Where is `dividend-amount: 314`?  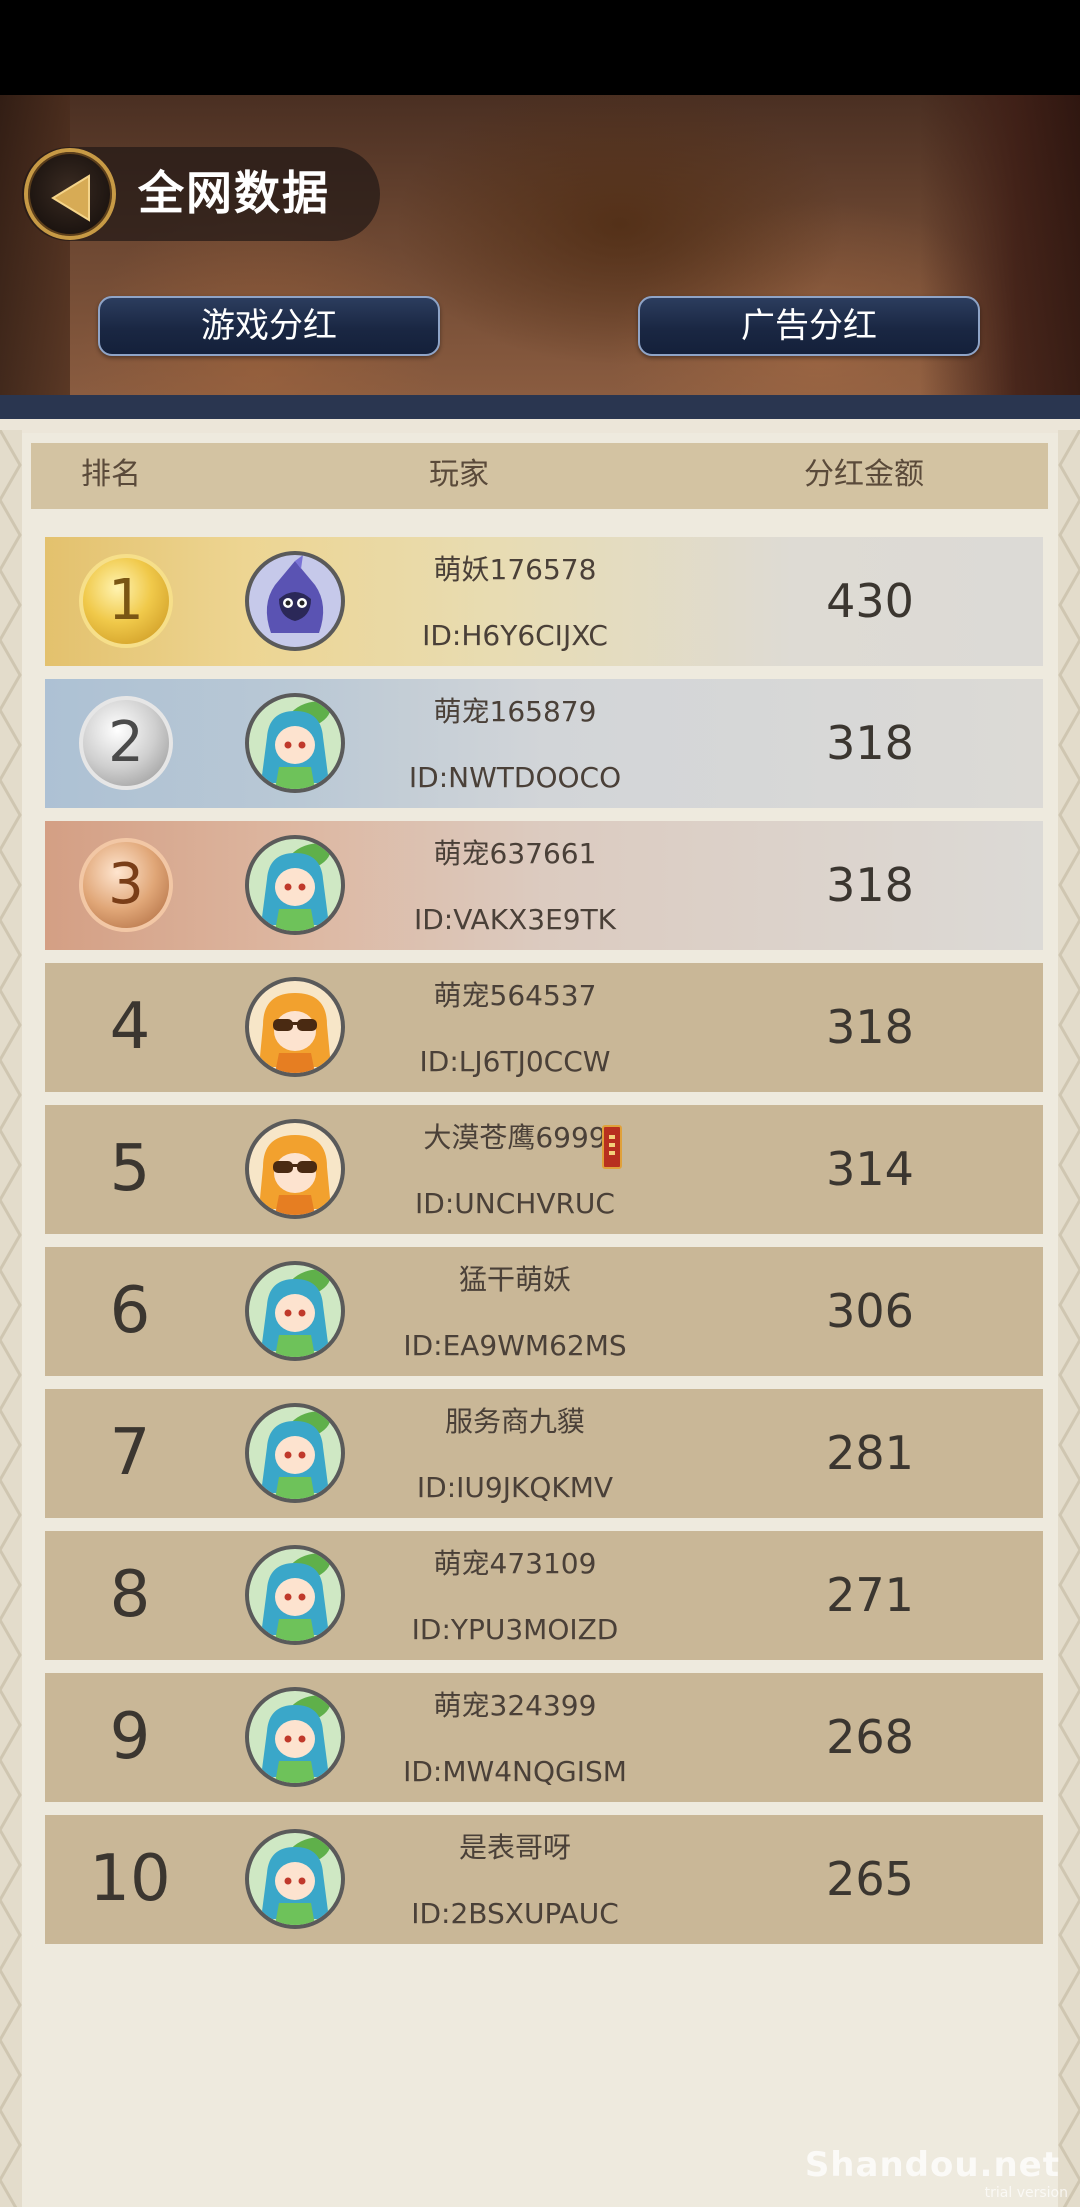 dividend-amount: 314 is located at coordinates (870, 1169).